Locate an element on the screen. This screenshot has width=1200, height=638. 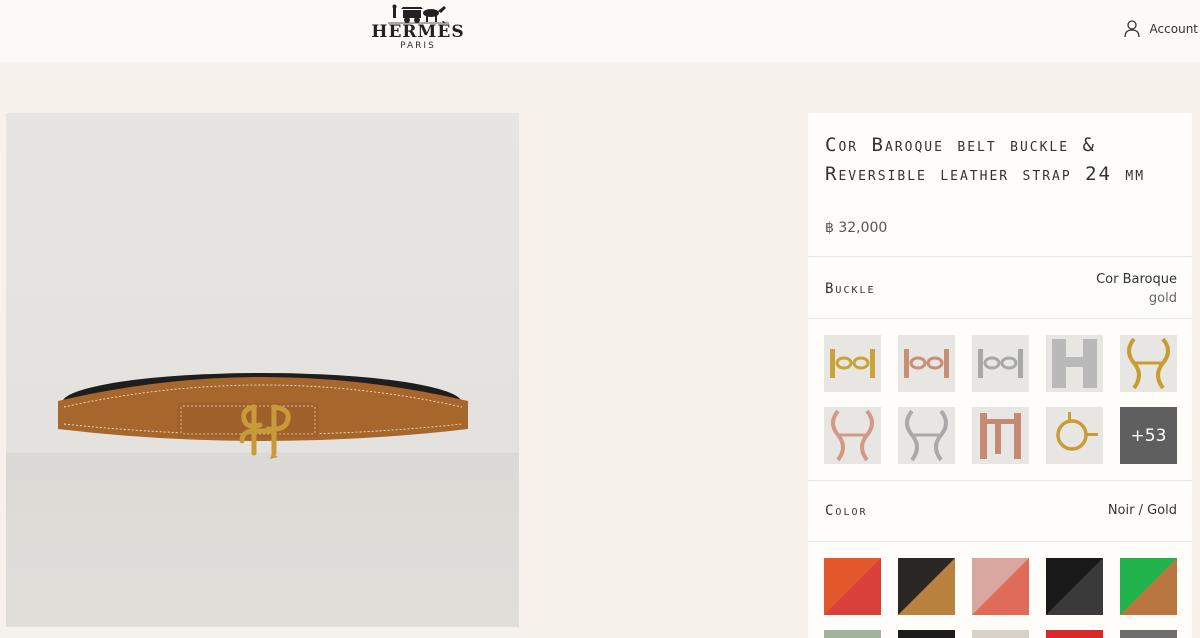
color-option-black-shell-gold is located at coordinates (926, 586).